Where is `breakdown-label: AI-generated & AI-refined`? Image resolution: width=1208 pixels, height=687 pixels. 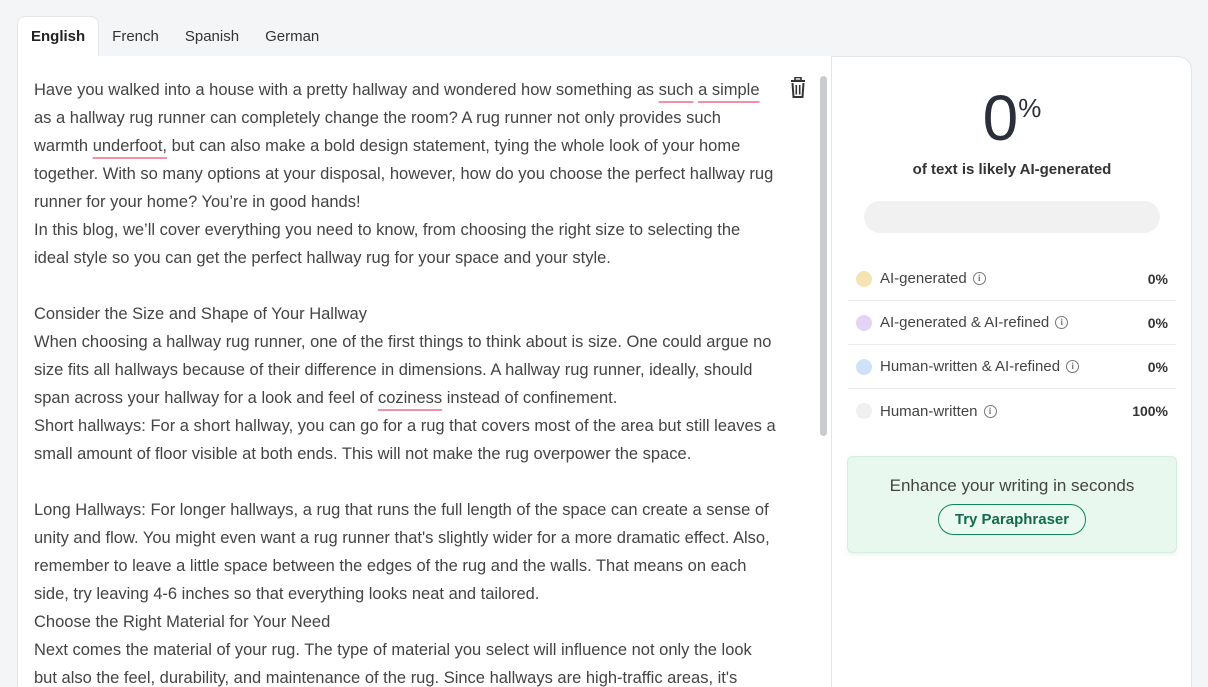
breakdown-label: AI-generated & AI-refined is located at coordinates (965, 322).